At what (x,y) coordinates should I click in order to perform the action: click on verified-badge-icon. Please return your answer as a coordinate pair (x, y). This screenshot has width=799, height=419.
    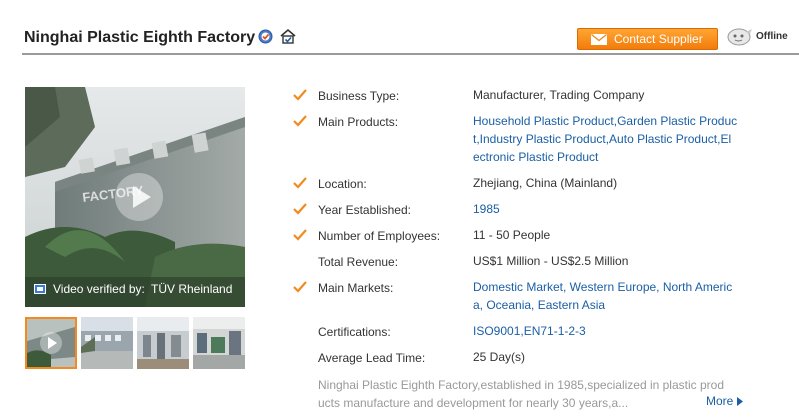
    Looking at the image, I should click on (265, 36).